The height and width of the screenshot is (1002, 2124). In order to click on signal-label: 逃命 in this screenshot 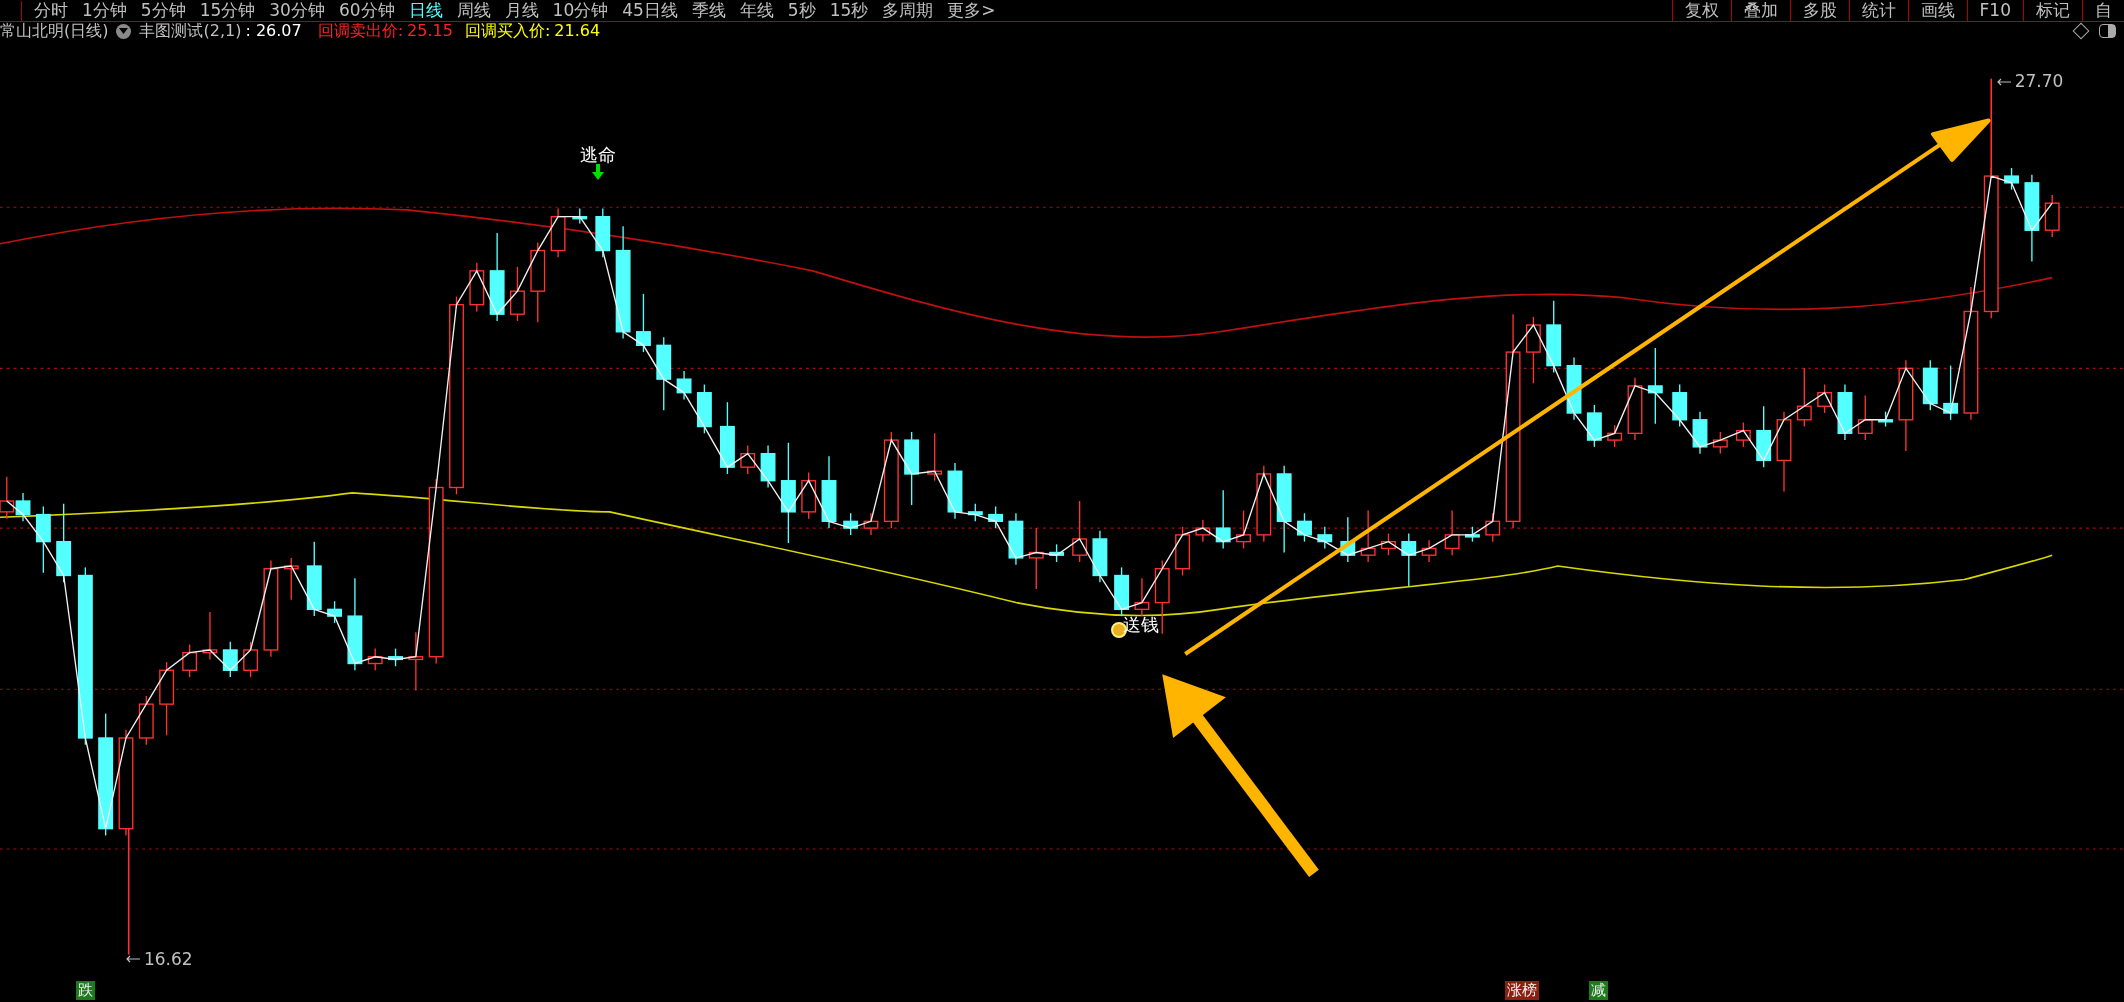, I will do `click(597, 155)`.